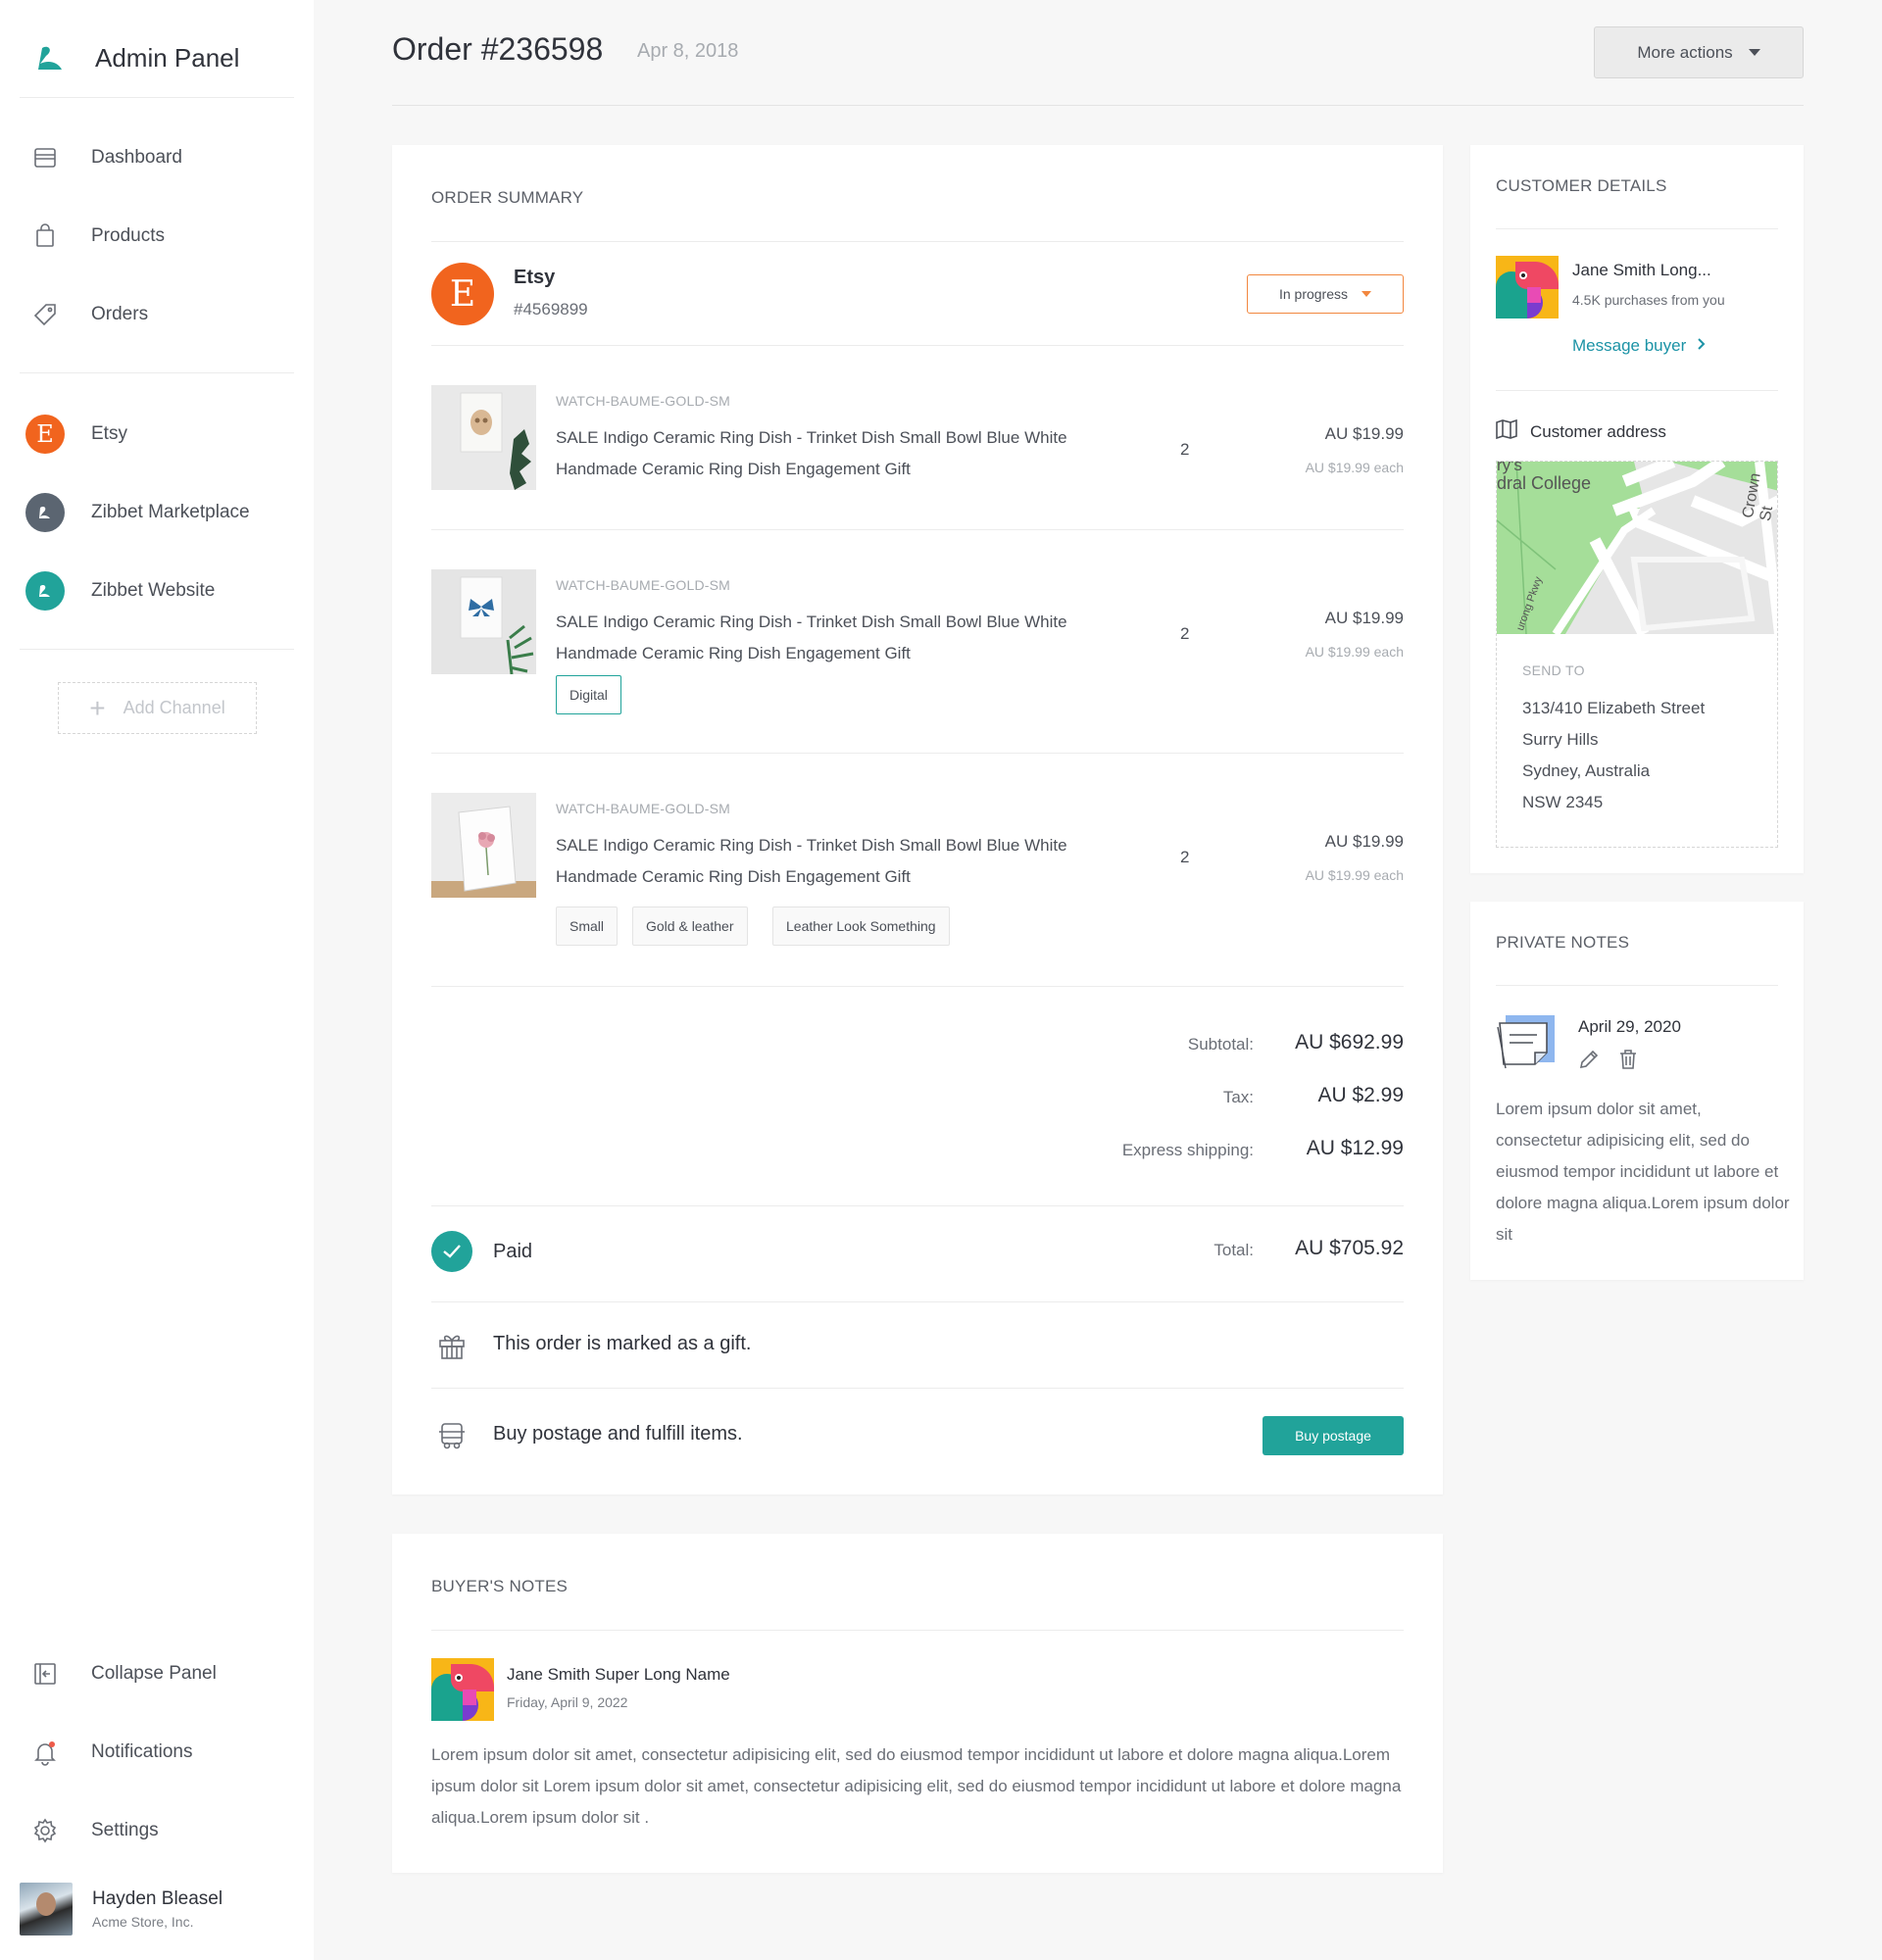  Describe the element at coordinates (500, 1586) in the screenshot. I see `section-title: BUYER'S NOTES` at that location.